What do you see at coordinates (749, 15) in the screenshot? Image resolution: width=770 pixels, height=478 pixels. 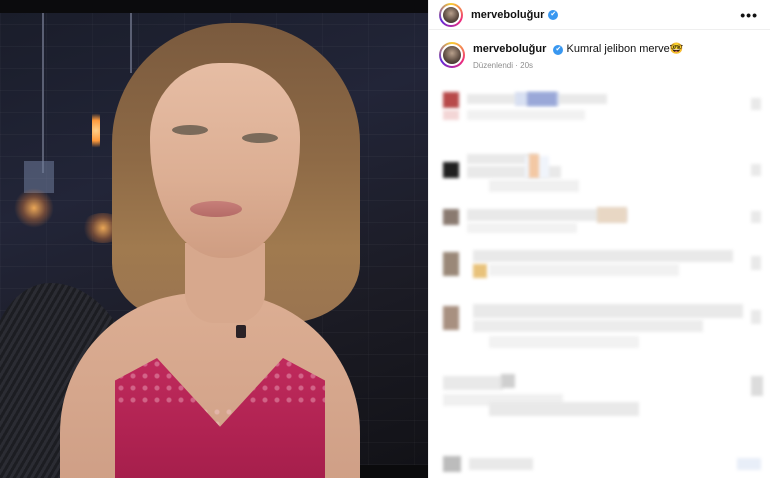 I see `more-options-icon: •••` at bounding box center [749, 15].